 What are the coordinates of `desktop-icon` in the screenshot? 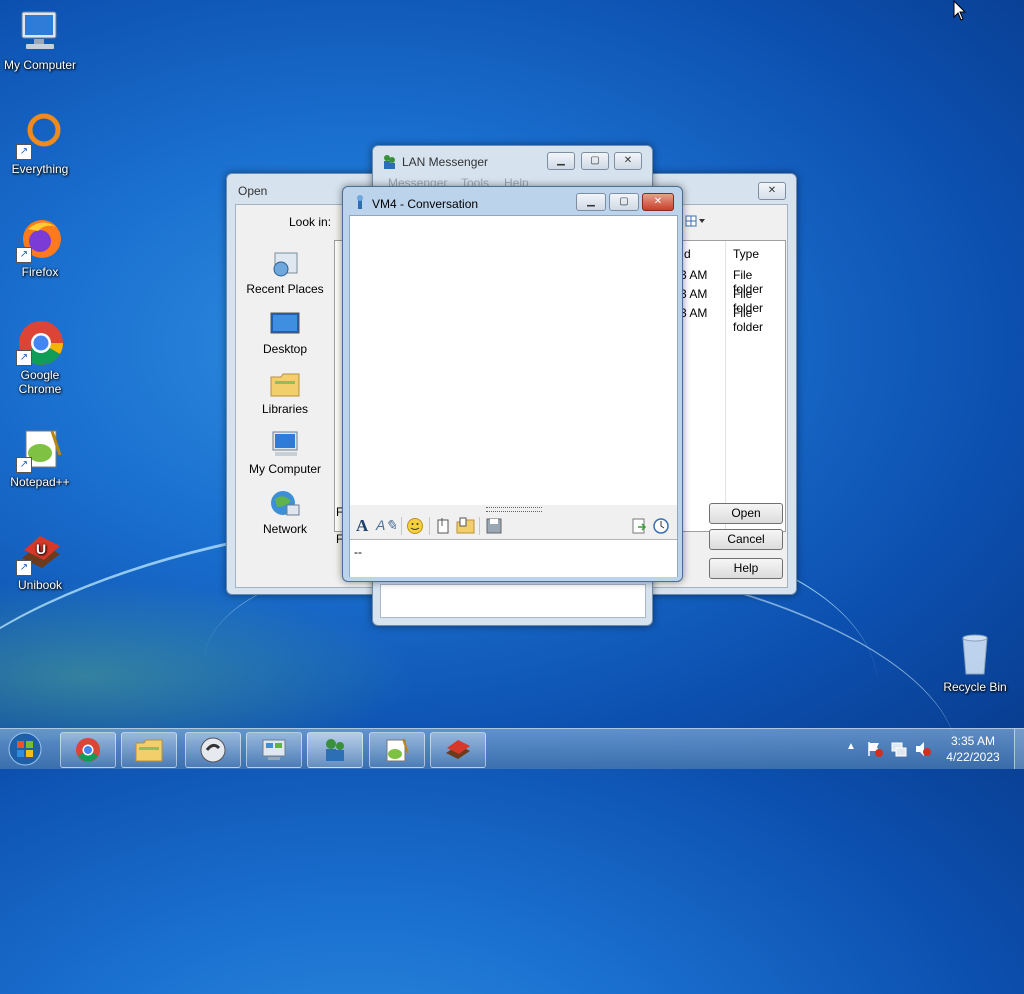 It's located at (285, 323).